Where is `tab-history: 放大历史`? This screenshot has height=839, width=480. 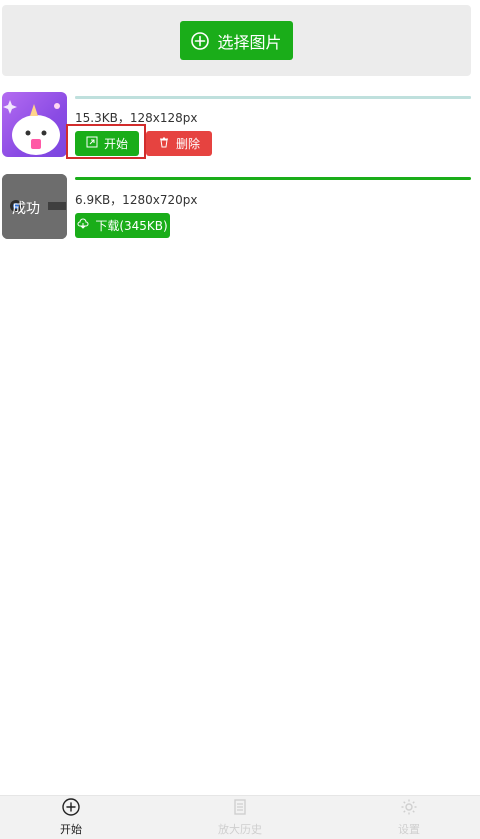
tab-history: 放大历史 is located at coordinates (240, 817).